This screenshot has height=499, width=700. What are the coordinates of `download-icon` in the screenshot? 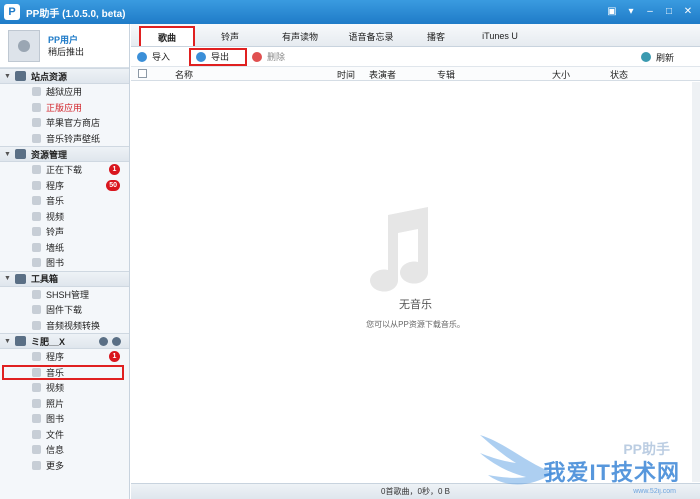 It's located at (36, 170).